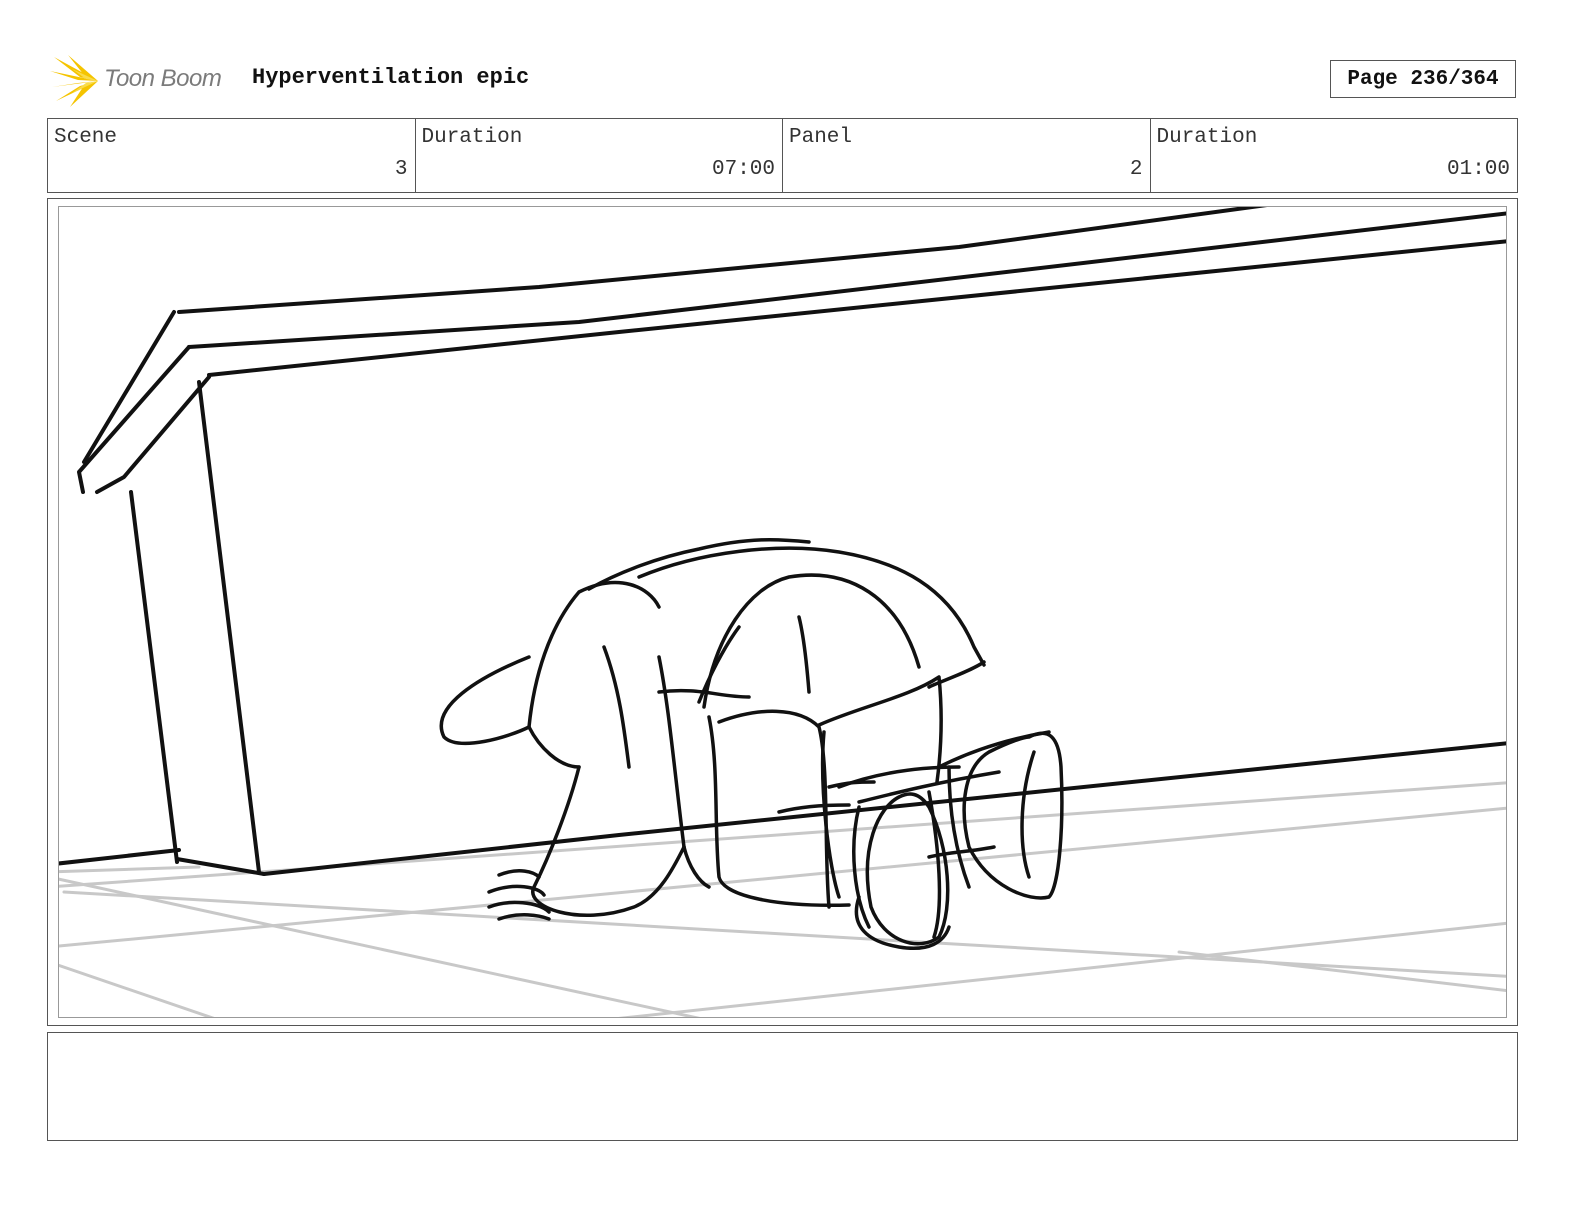 The image size is (1584, 1224). What do you see at coordinates (86, 137) in the screenshot?
I see `scene-label: Scene` at bounding box center [86, 137].